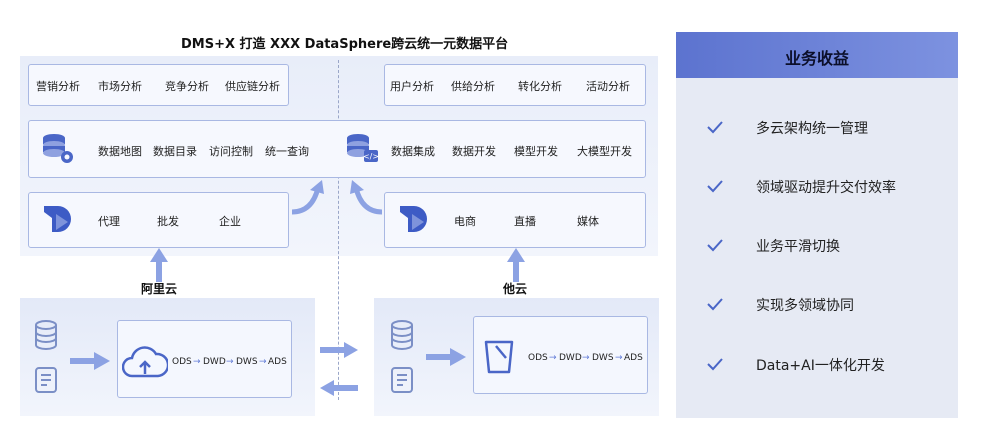  I want to click on scene-label: 直播, so click(525, 221).